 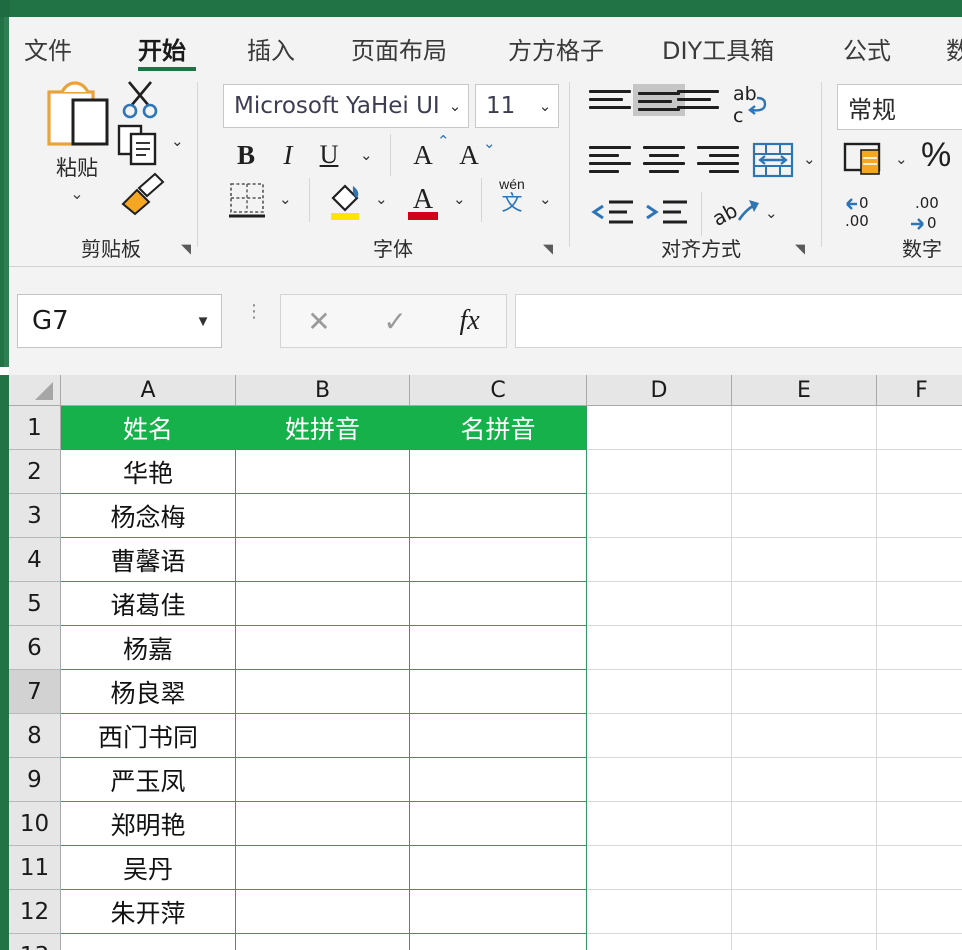 I want to click on cell-F5, so click(x=919, y=604).